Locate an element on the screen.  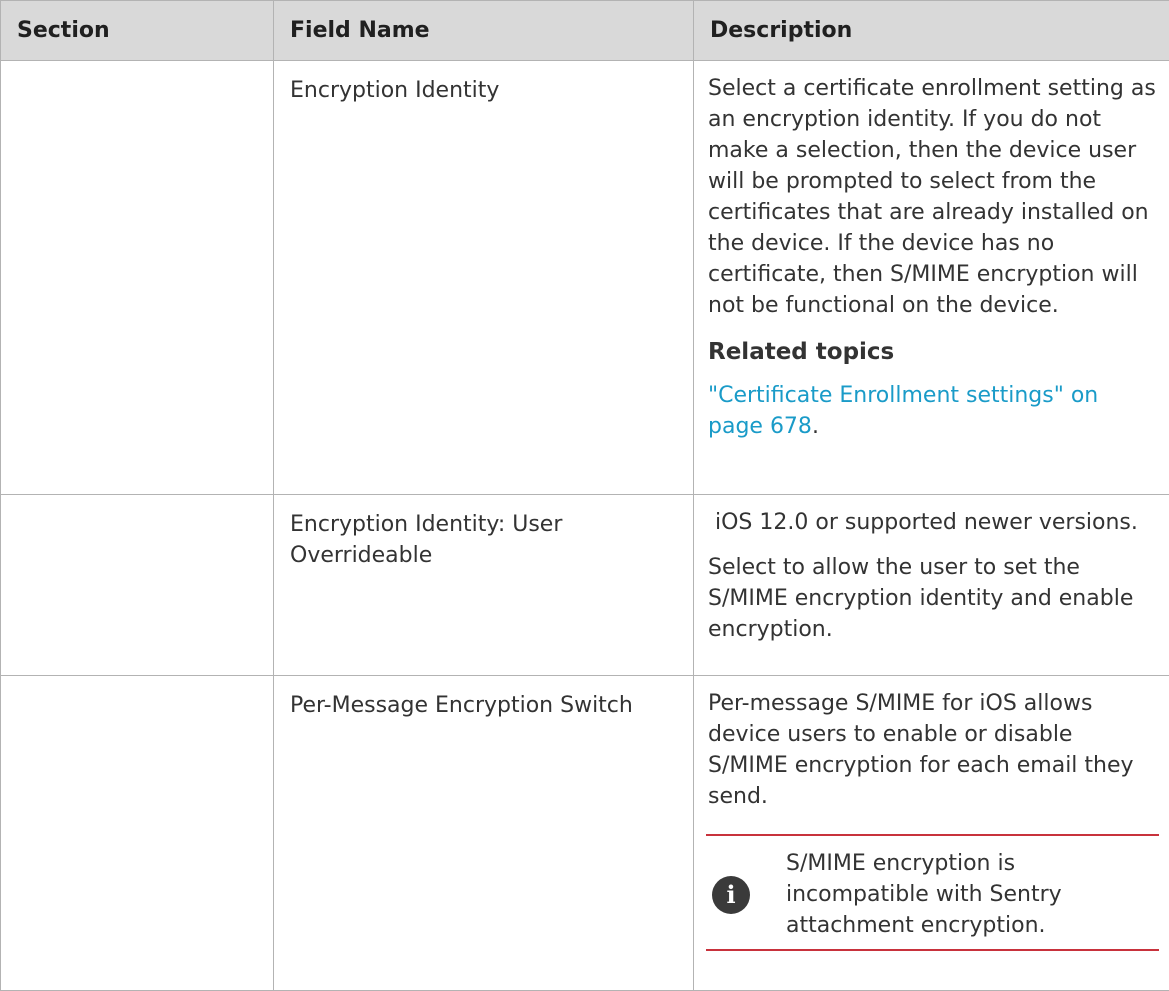
table-header-row: Section Field Name Description is located at coordinates (584, 30).